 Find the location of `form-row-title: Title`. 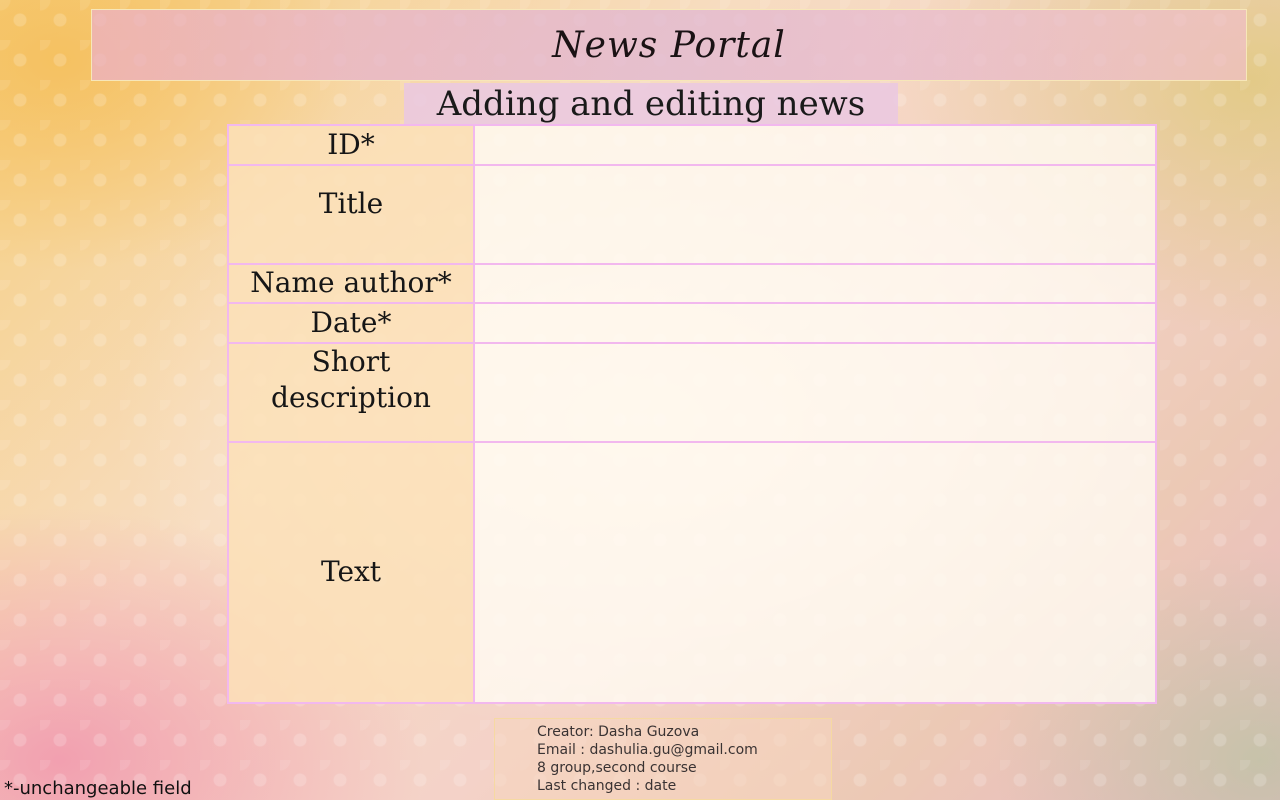

form-row-title: Title is located at coordinates (692, 215).